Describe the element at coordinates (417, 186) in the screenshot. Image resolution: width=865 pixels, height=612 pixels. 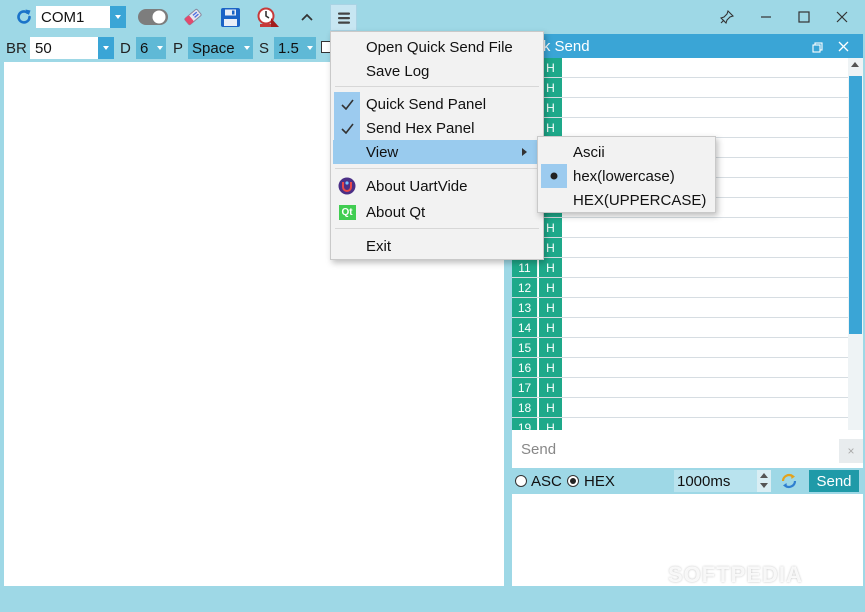
I see `menu-item-label: About UartVide` at that location.